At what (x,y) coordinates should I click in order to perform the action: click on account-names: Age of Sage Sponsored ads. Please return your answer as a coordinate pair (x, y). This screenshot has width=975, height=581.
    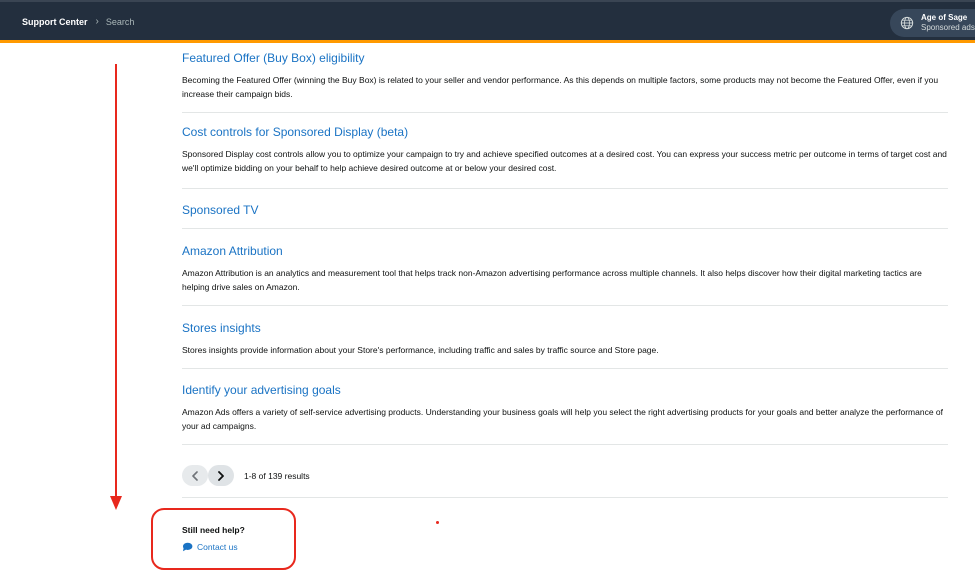
    Looking at the image, I should click on (948, 23).